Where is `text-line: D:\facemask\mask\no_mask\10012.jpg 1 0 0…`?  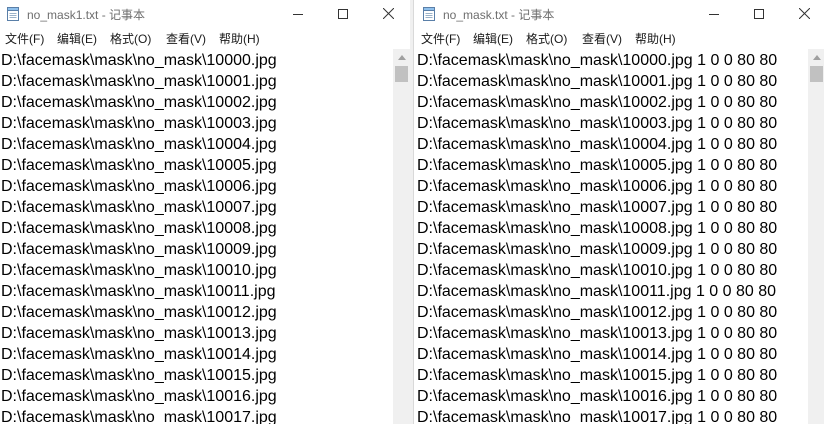
text-line: D:\facemask\mask\no_mask\10012.jpg 1 0 0… is located at coordinates (597, 312).